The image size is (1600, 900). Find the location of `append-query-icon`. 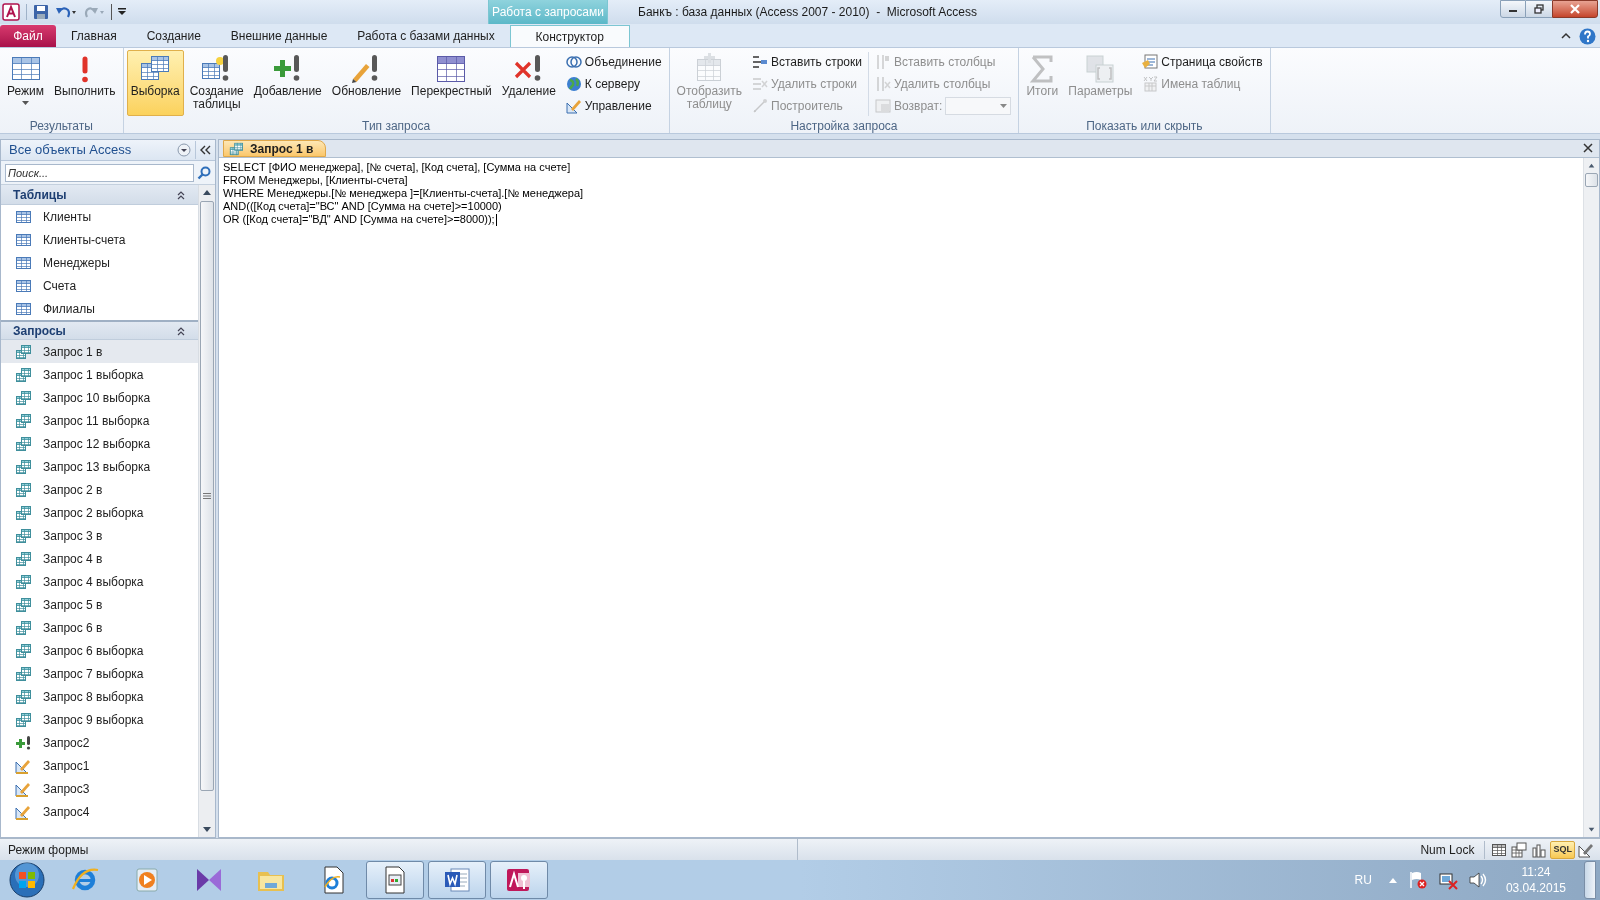

append-query-icon is located at coordinates (23, 742).